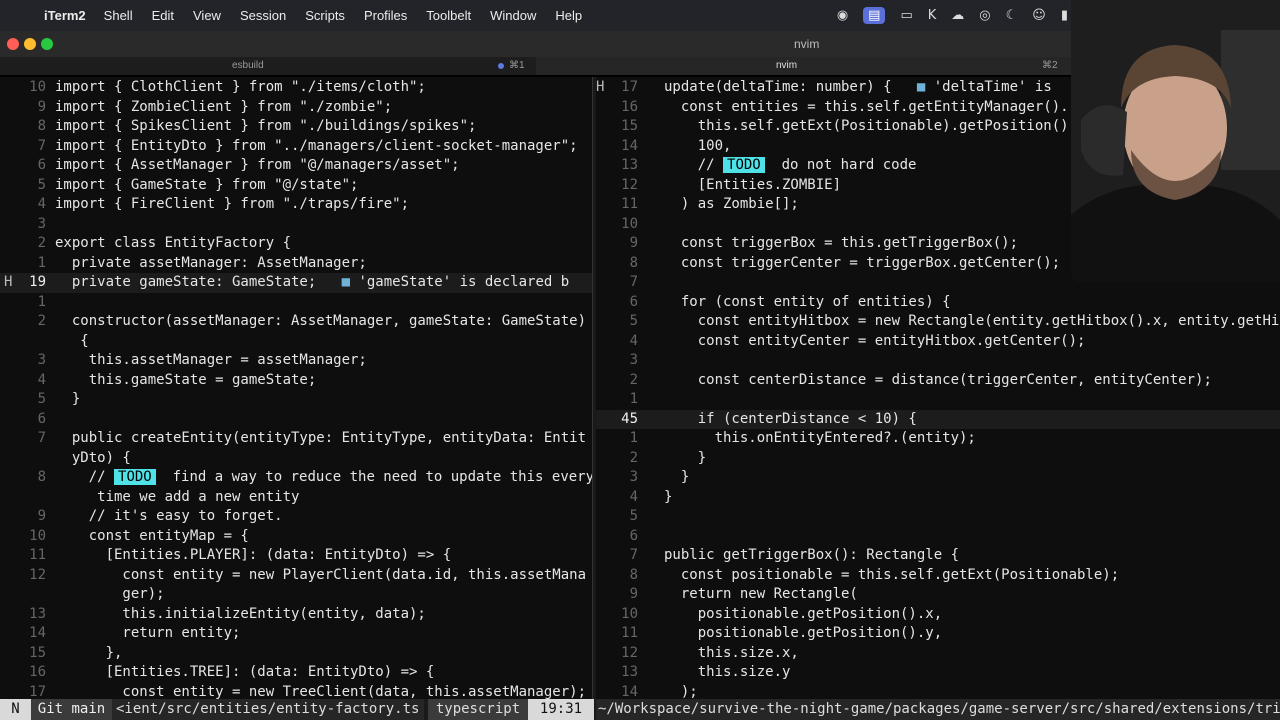 Image resolution: width=1280 pixels, height=720 pixels. I want to click on code-line: 7 public getTriggerBox(): Rectangle {, so click(938, 556).